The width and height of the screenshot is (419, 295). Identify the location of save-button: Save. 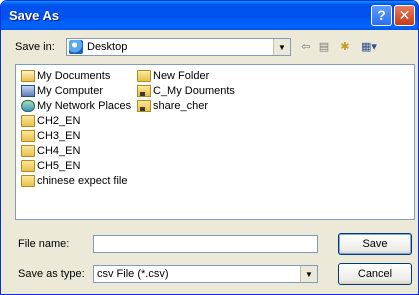
(375, 244).